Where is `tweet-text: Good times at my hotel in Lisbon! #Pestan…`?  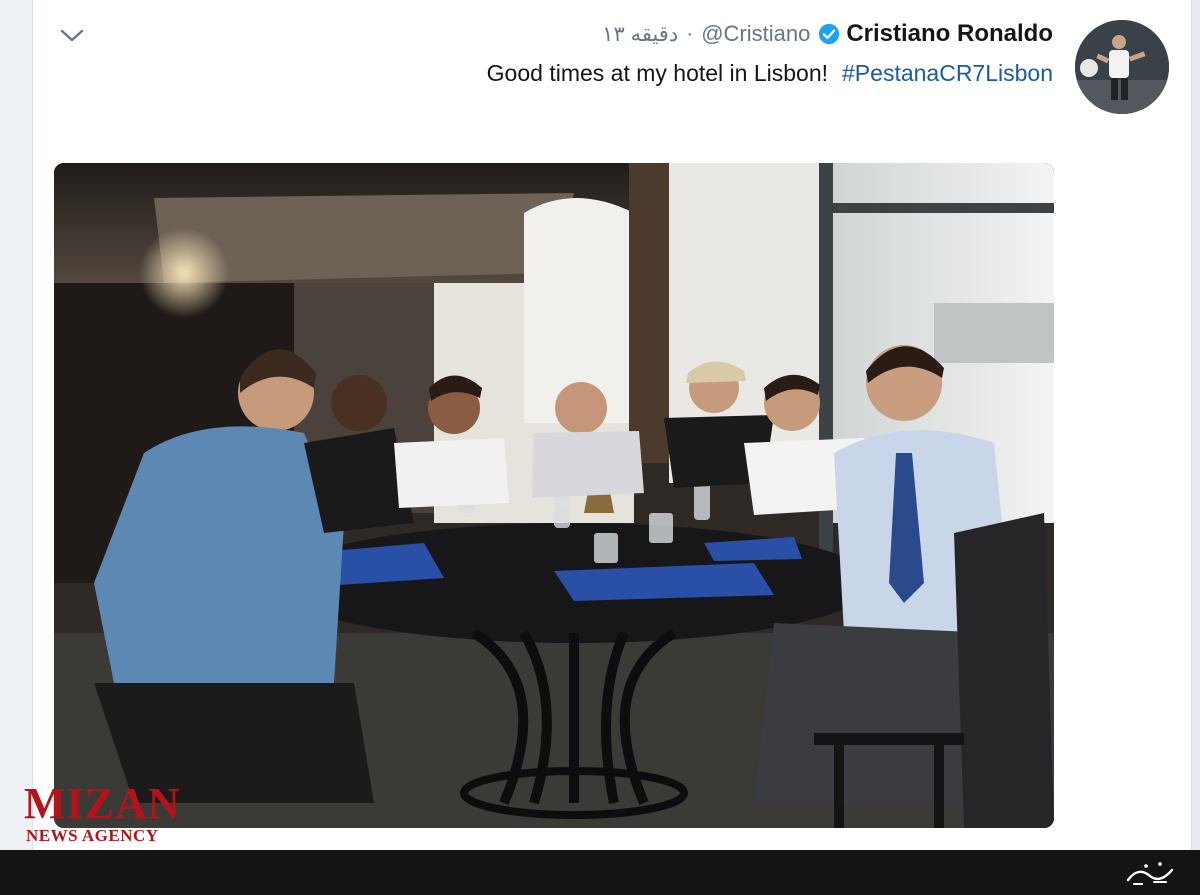
tweet-text: Good times at my hotel in Lisbon! #Pestan… is located at coordinates (770, 75).